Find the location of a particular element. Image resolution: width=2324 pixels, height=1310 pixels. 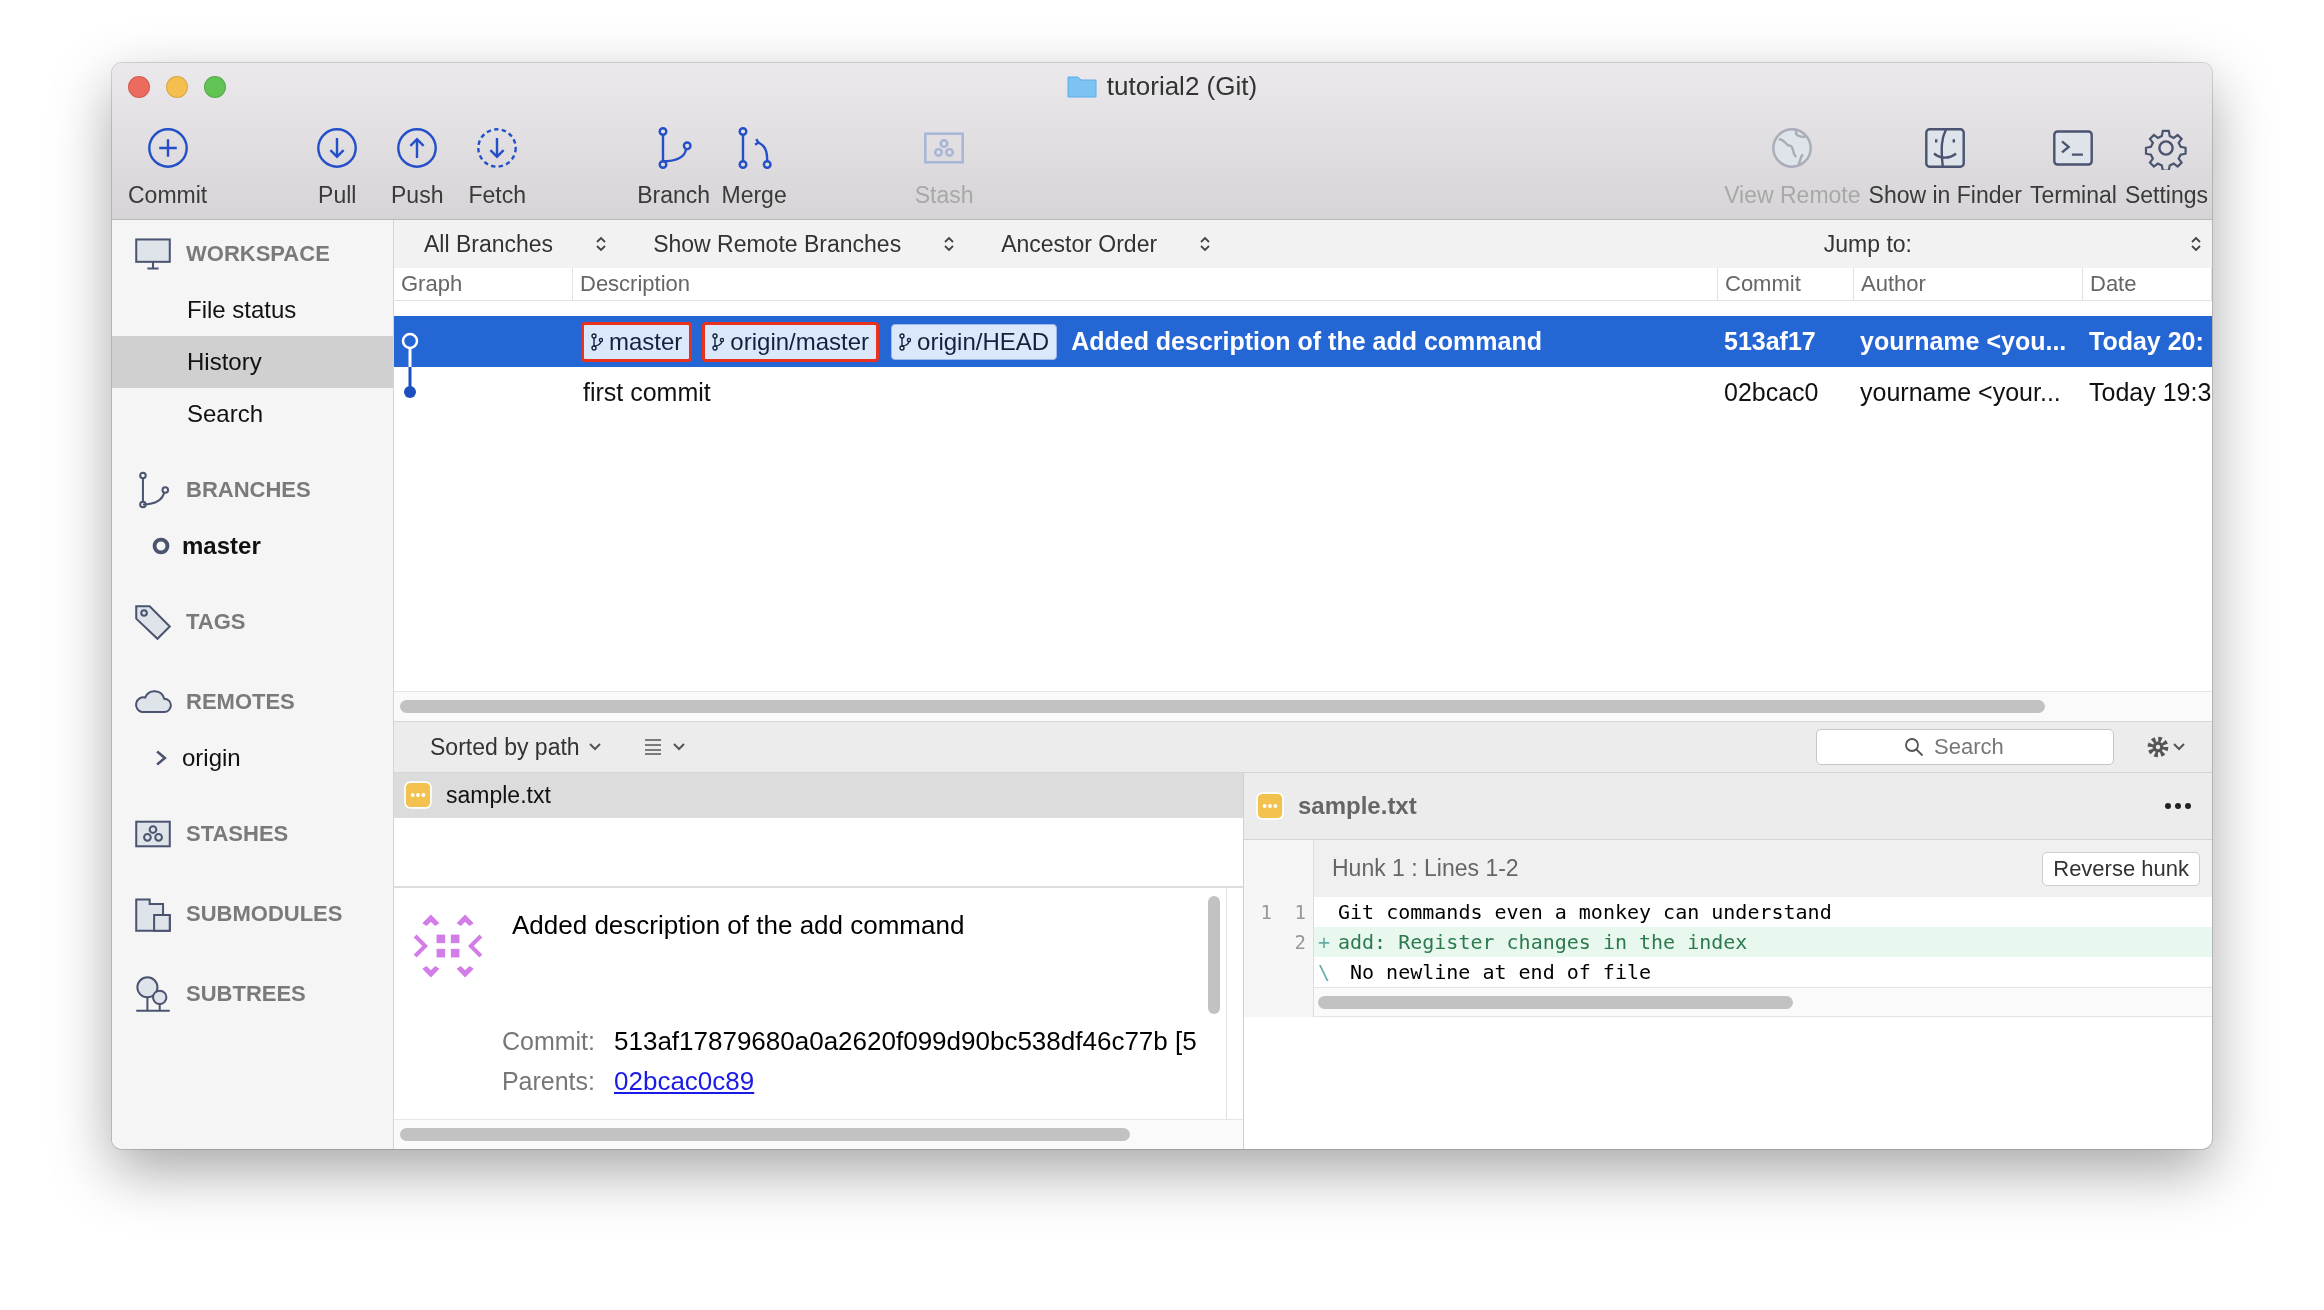

commit-hash: 513af17879680a0a2620f099d90bc538df46c77b [5 is located at coordinates (905, 1041).